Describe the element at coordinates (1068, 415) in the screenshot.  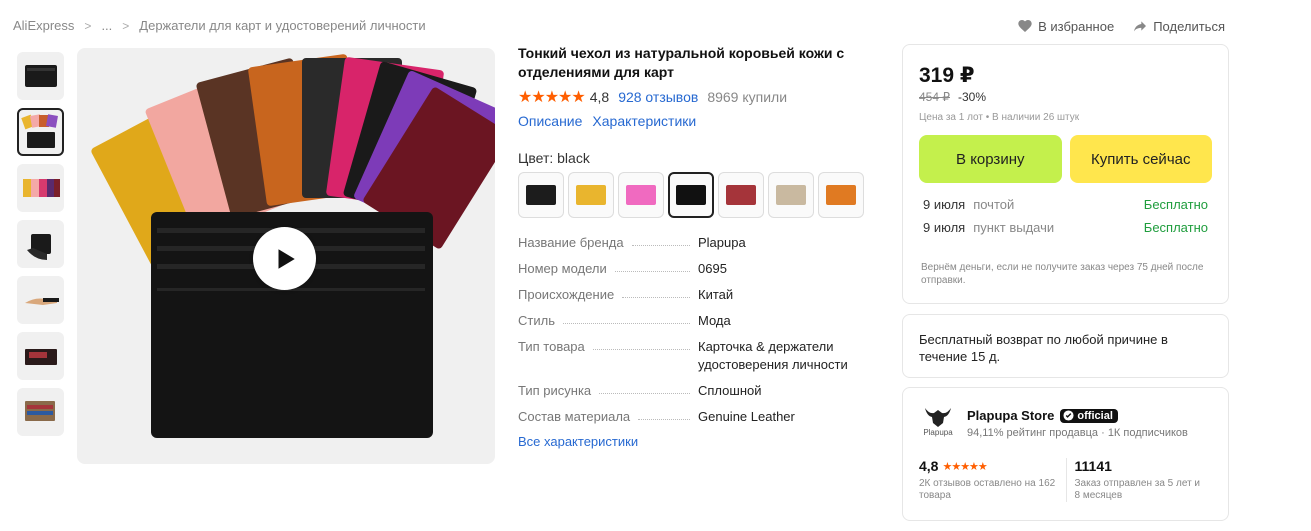
I see `verified-check-icon` at that location.